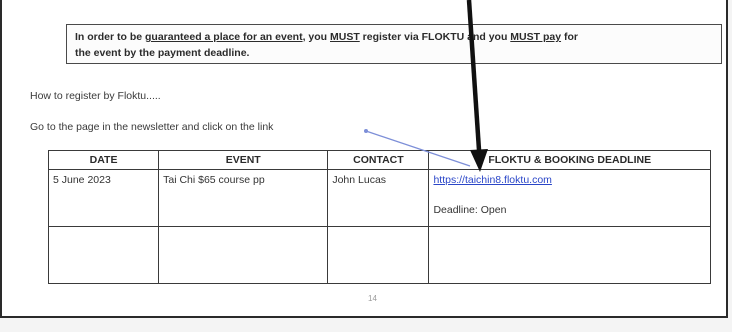 The height and width of the screenshot is (332, 732). Describe the element at coordinates (103, 255) in the screenshot. I see `cell-date` at that location.